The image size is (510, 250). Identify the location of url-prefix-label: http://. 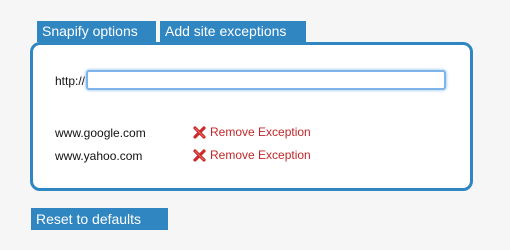
(70, 81).